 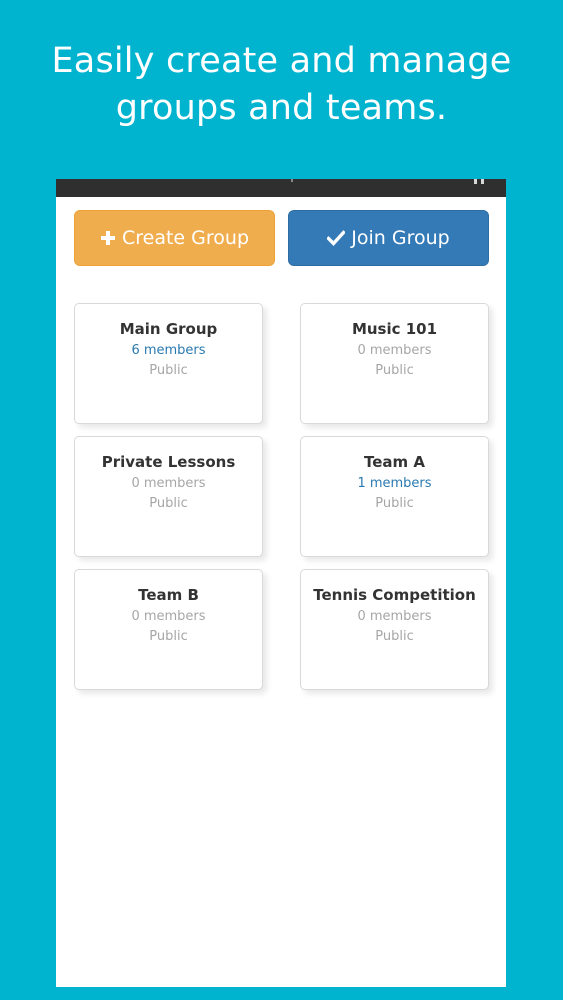 What do you see at coordinates (185, 238) in the screenshot?
I see `create-group-label: Create Group` at bounding box center [185, 238].